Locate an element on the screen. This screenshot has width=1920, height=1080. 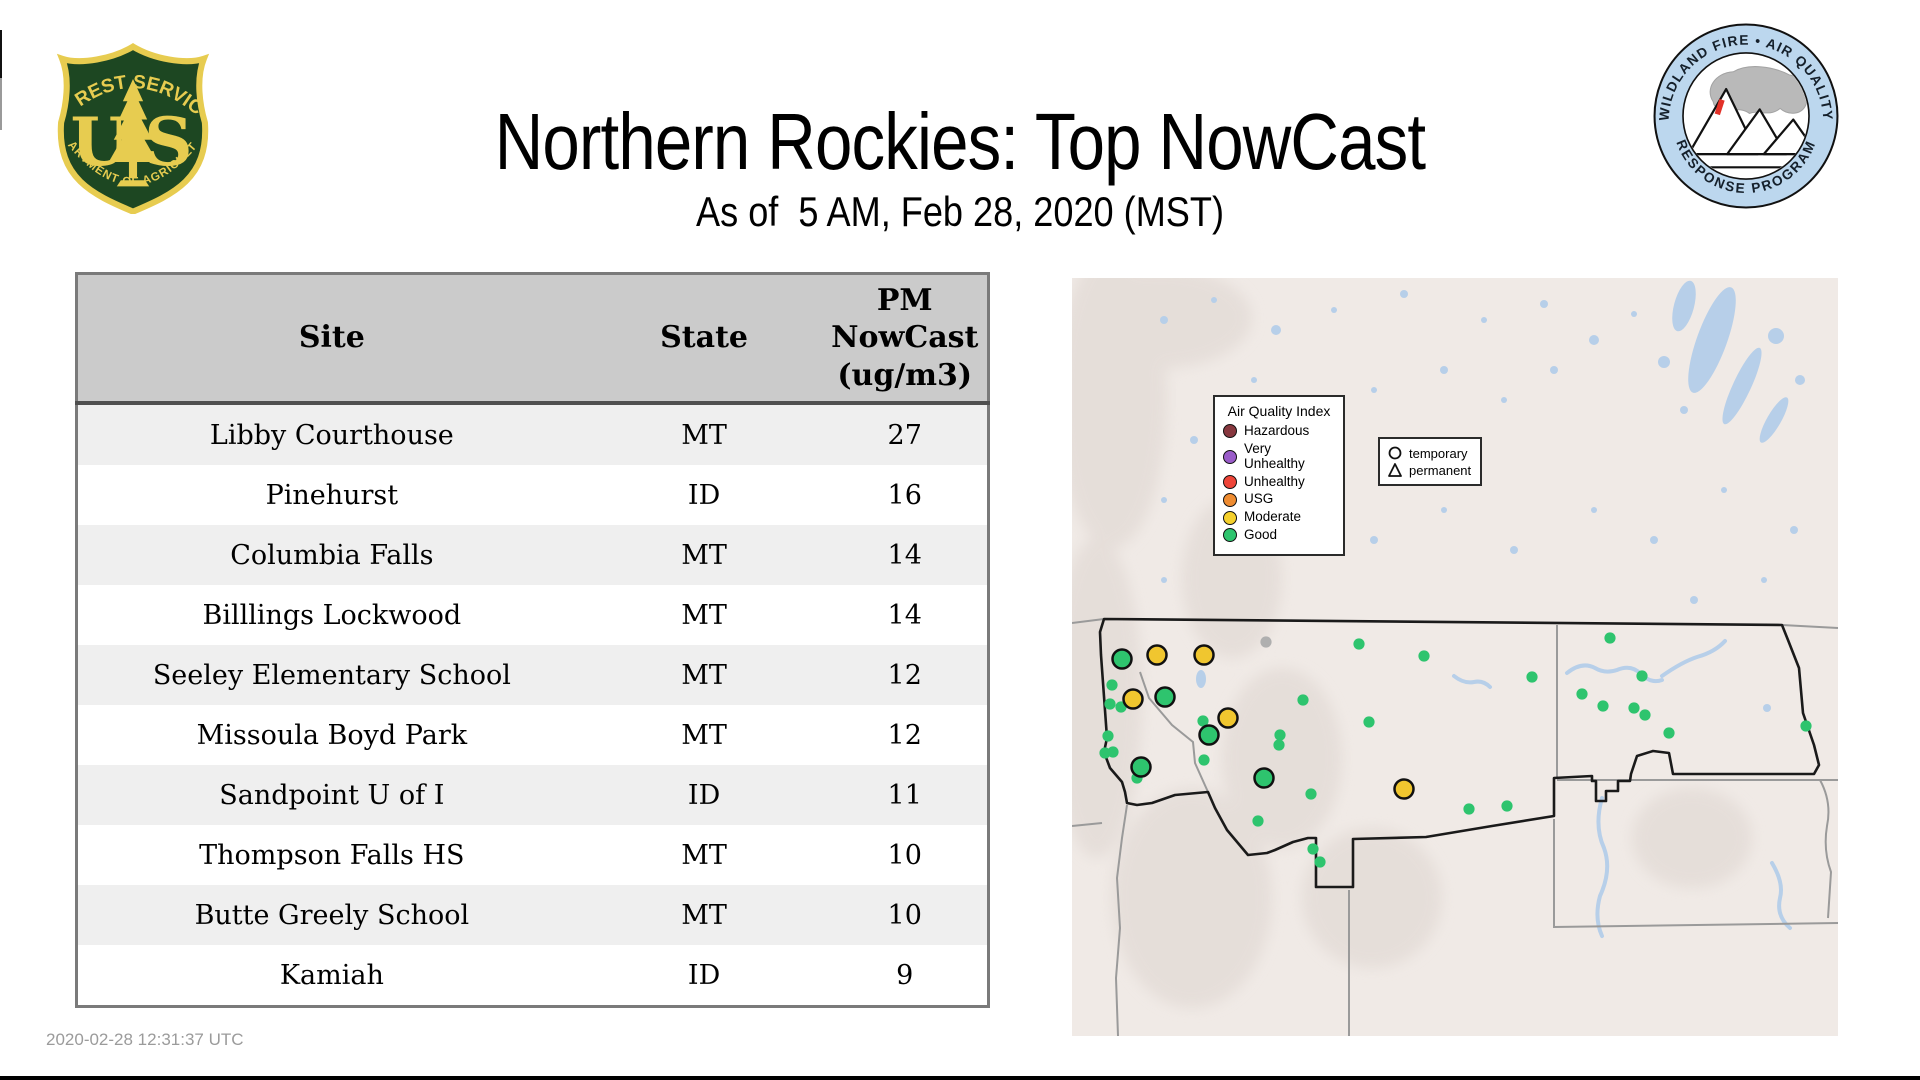
aqi-legend-item: Hazardous is located at coordinates (1279, 431).